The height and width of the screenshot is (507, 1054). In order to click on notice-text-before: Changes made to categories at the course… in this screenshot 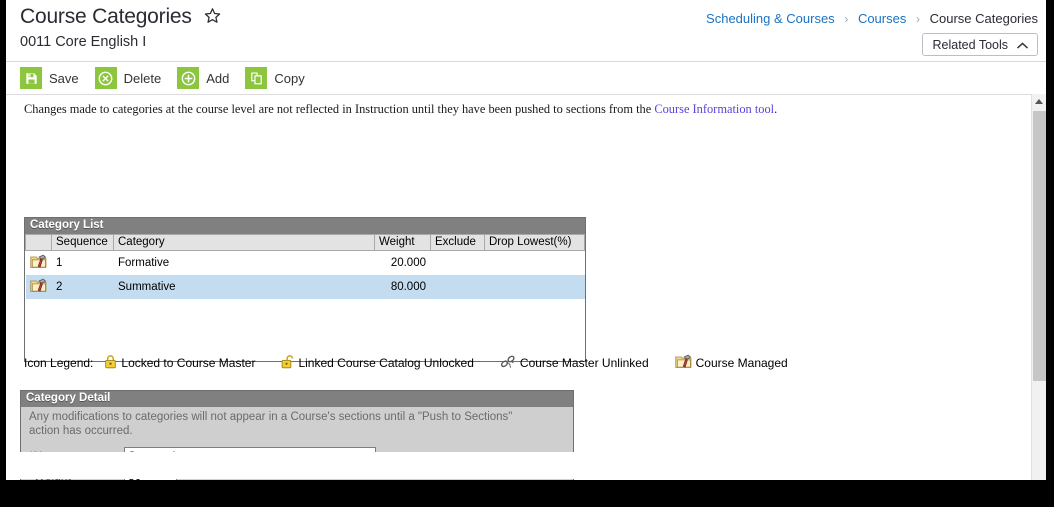, I will do `click(339, 109)`.